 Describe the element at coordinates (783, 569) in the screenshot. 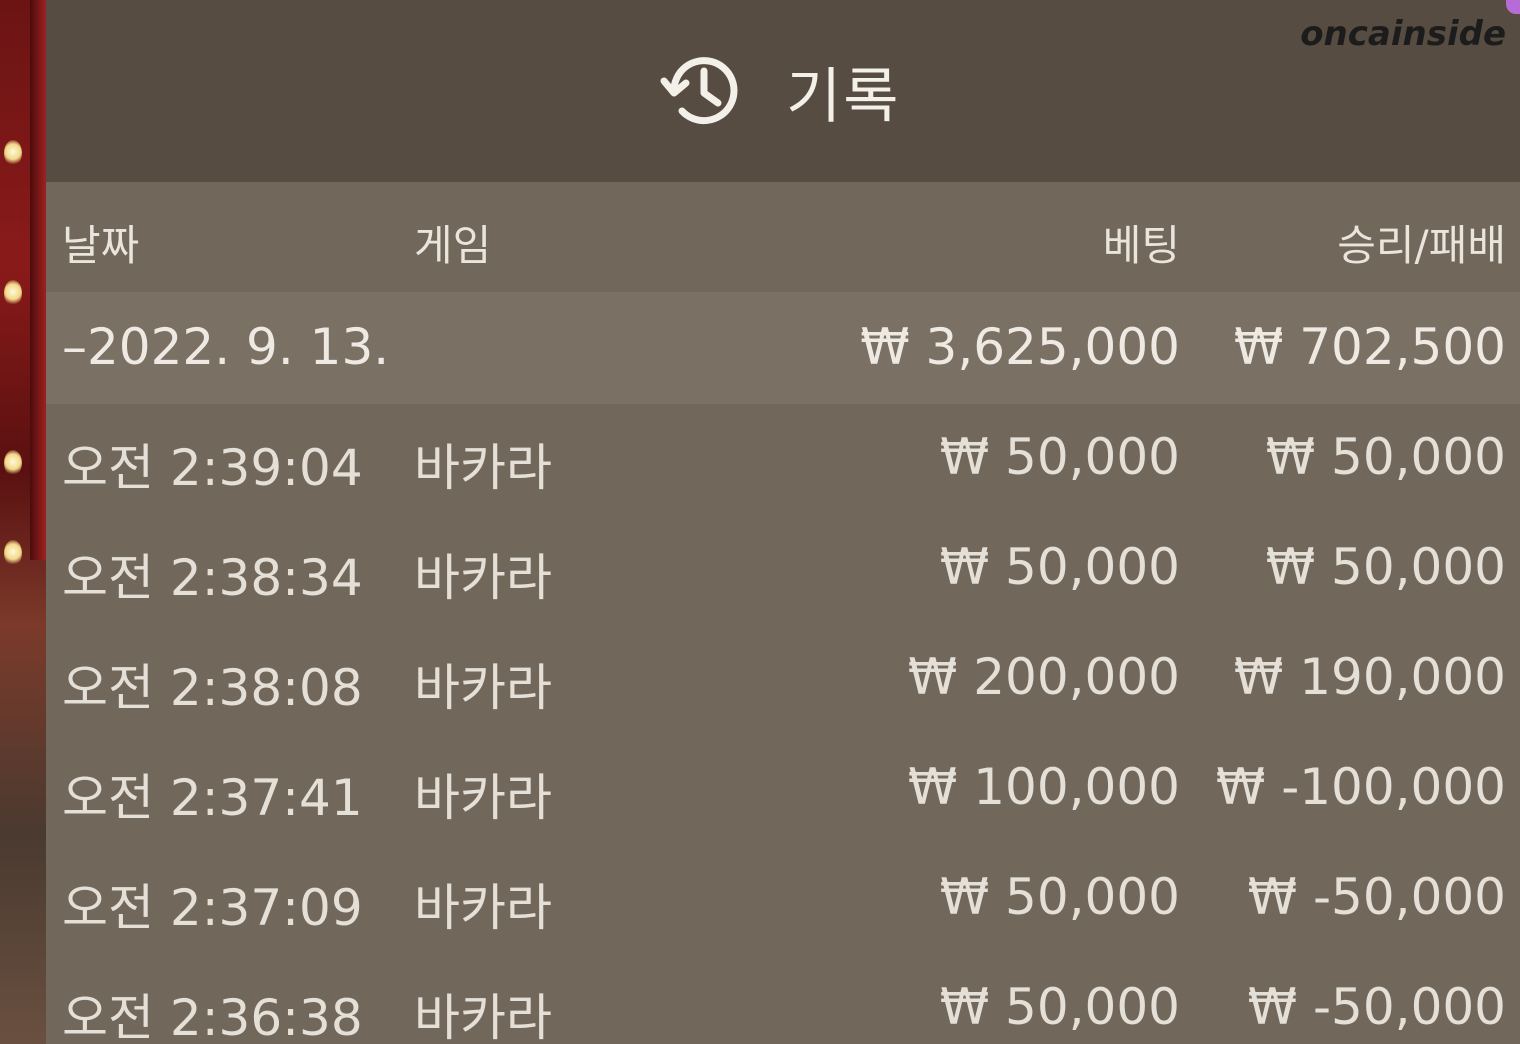

I see `table-row: 오전 2:38:34 바카라 ₩ 50,000 ₩ 50,000` at that location.